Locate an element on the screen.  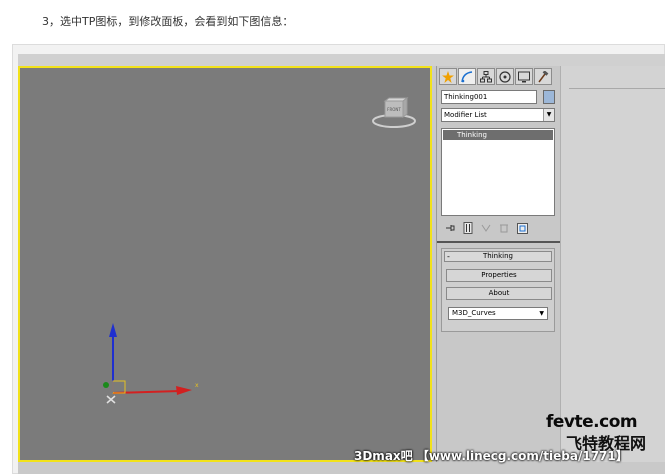
pivot-dot is located at coordinates (106, 385).